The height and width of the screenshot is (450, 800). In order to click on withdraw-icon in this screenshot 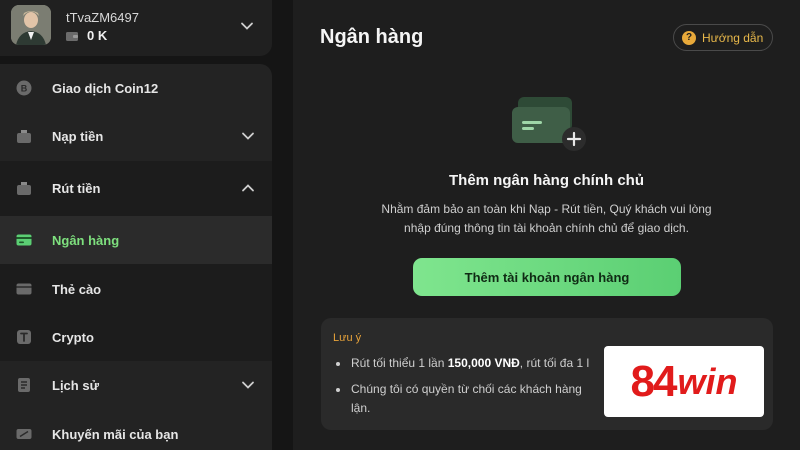, I will do `click(24, 188)`.